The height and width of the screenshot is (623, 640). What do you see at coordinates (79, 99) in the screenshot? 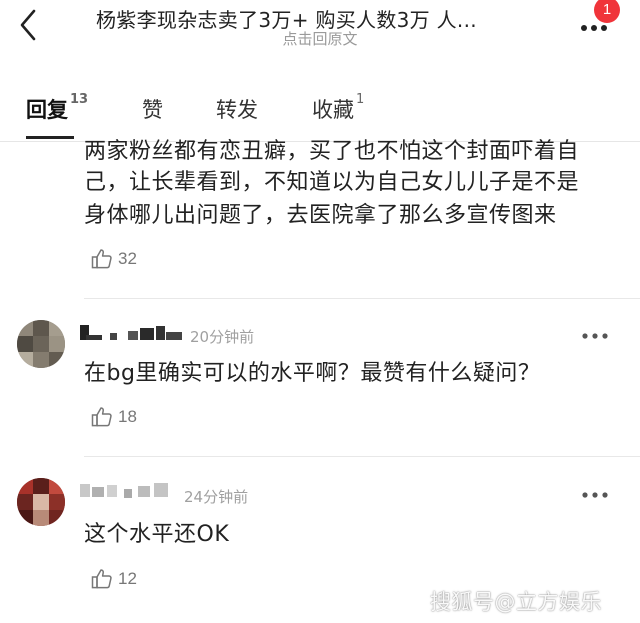
I see `tab-count: 13` at bounding box center [79, 99].